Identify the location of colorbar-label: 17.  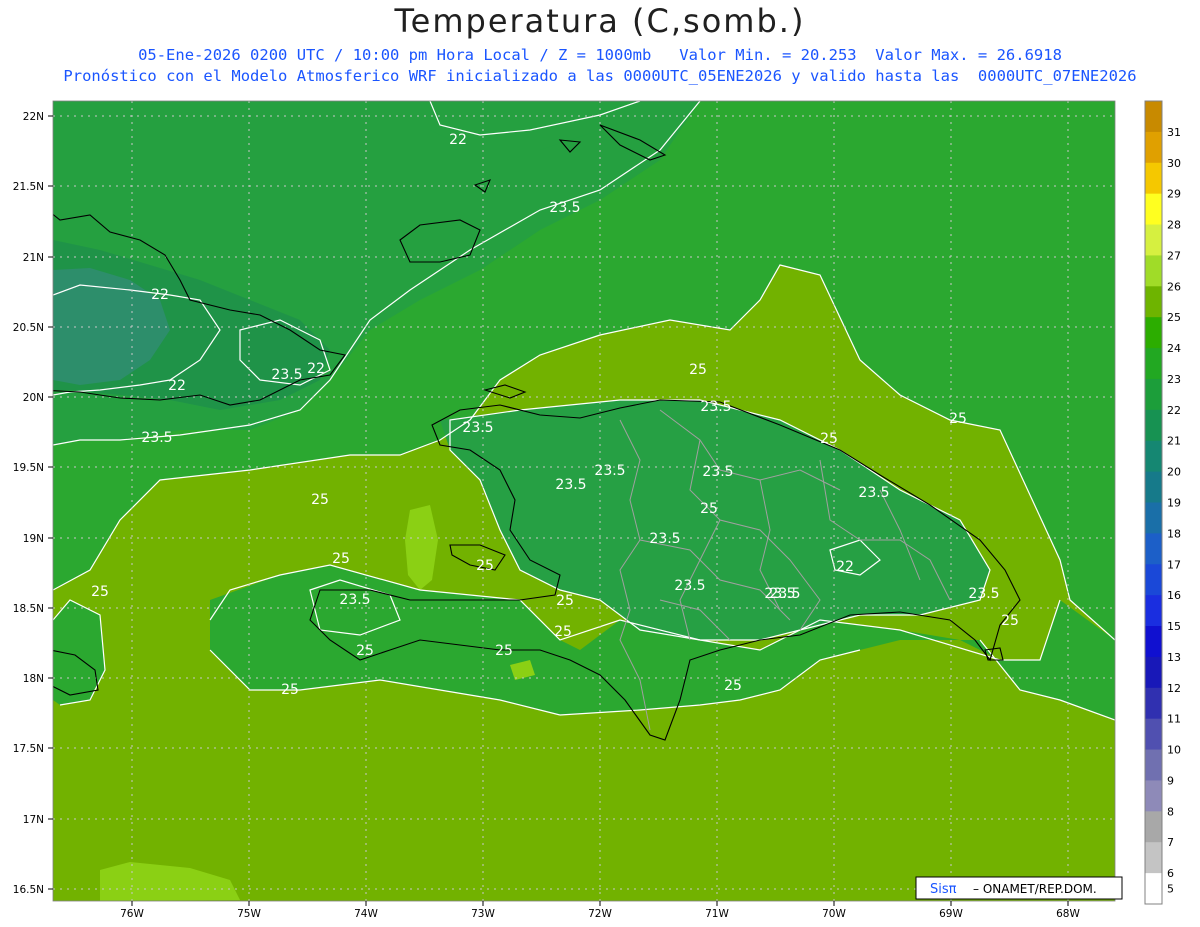
(1174, 564).